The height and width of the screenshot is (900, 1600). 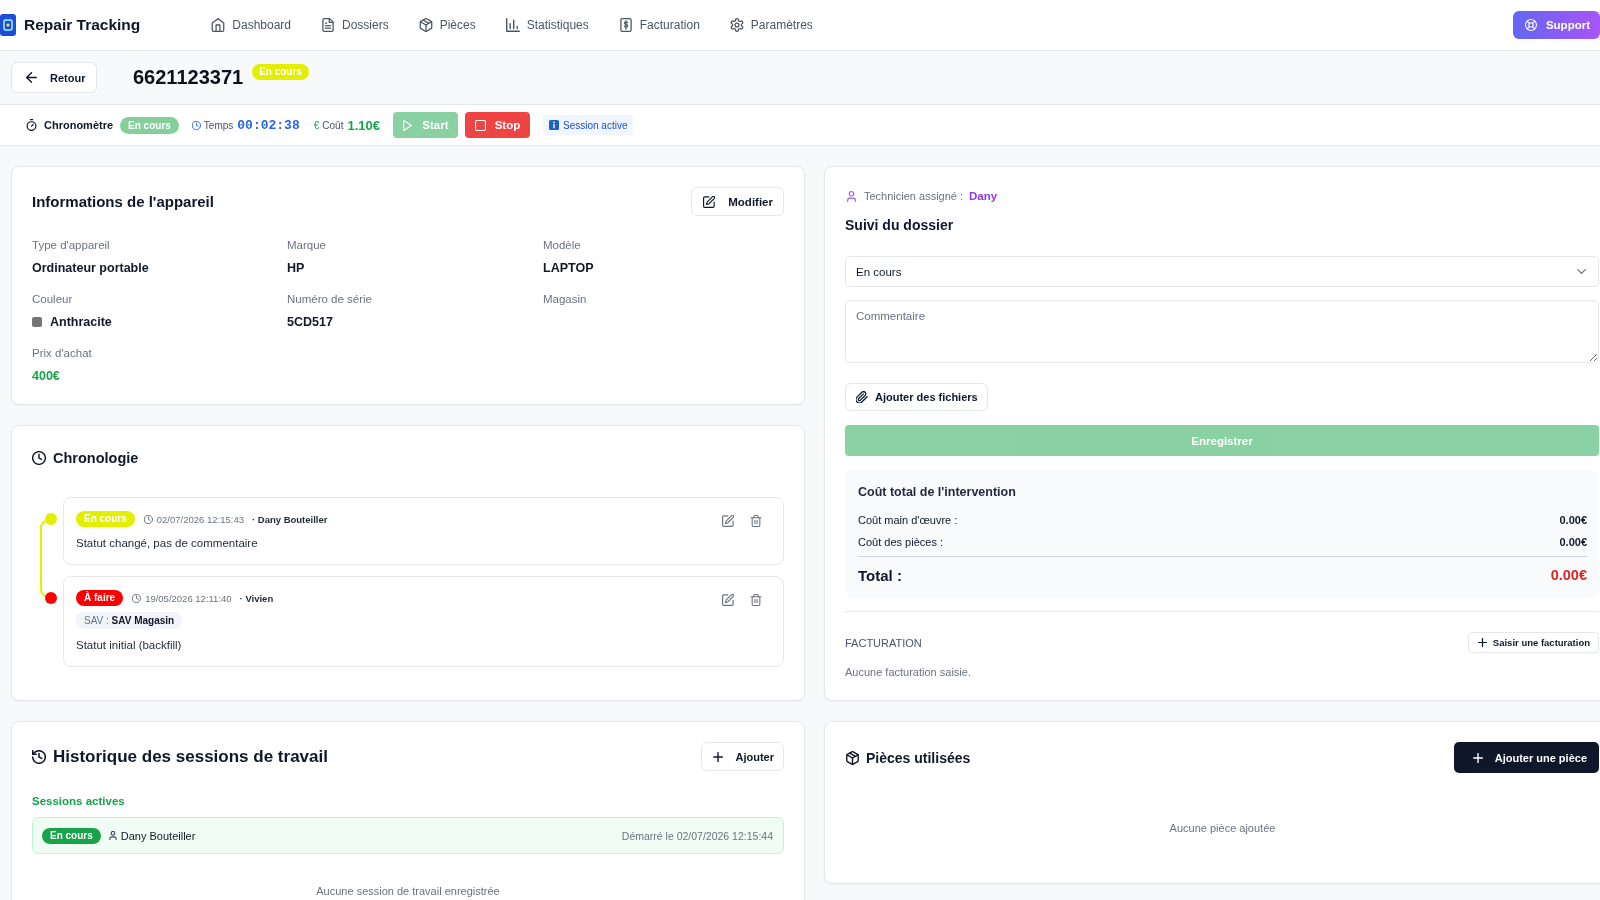 What do you see at coordinates (200, 519) in the screenshot?
I see `timestamp: 02/07/2026 12:15:43` at bounding box center [200, 519].